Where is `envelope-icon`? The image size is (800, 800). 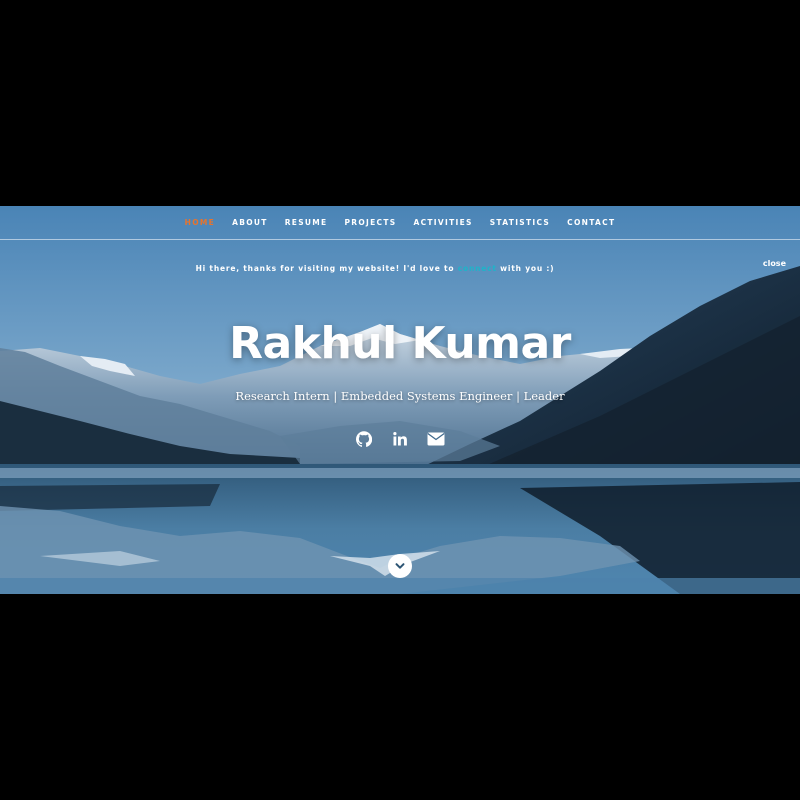
envelope-icon is located at coordinates (436, 439).